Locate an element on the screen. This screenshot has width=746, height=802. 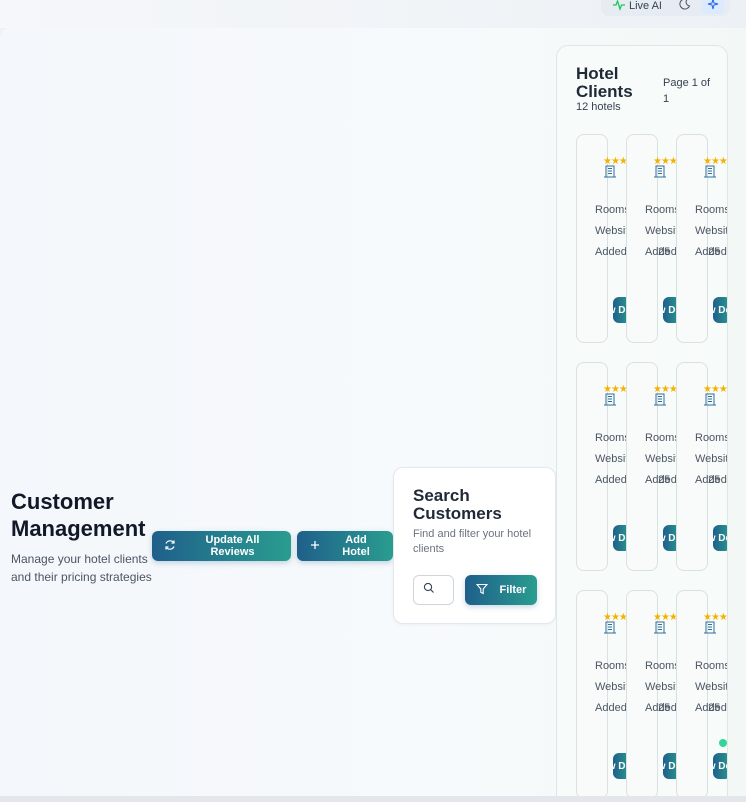
live-ai-indicator: Live AI is located at coordinates (637, 7).